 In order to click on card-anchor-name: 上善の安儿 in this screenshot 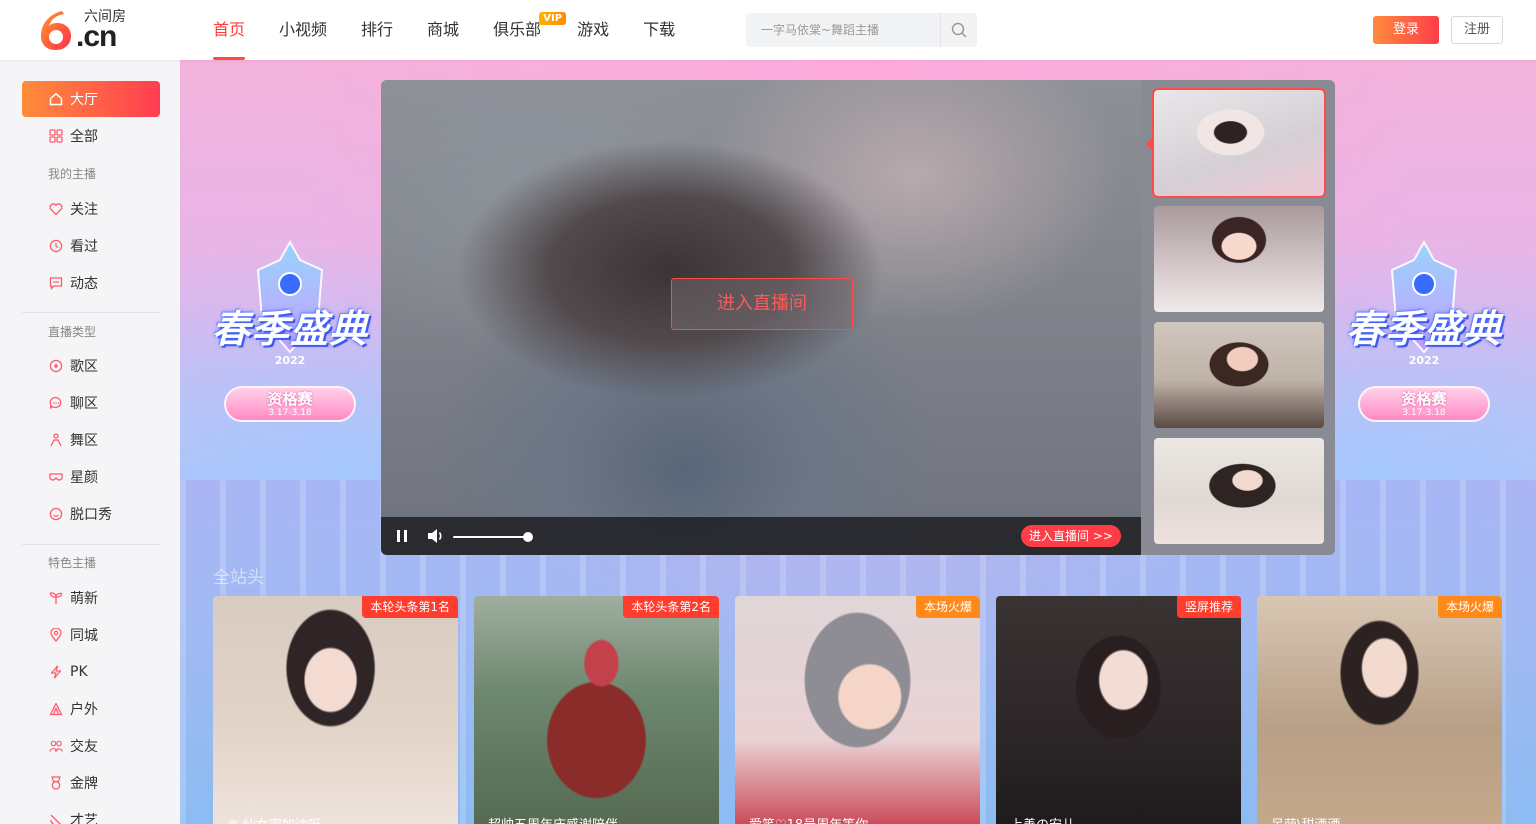, I will do `click(1042, 819)`.